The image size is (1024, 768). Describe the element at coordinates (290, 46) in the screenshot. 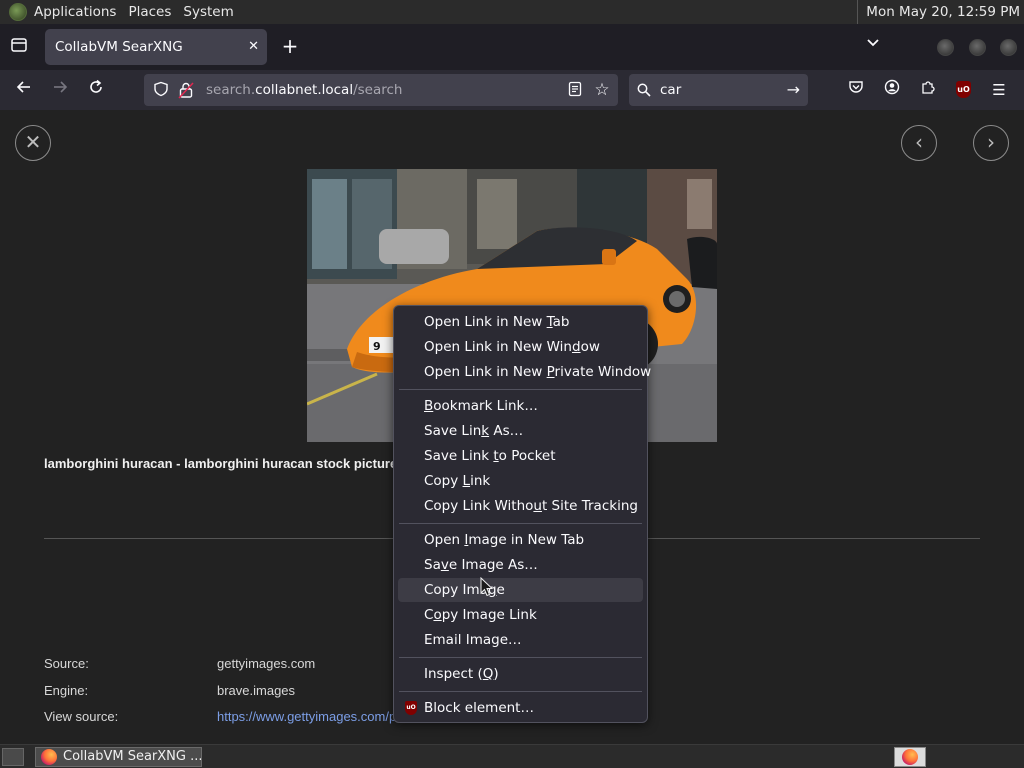

I see `new-tab-icon: +` at that location.